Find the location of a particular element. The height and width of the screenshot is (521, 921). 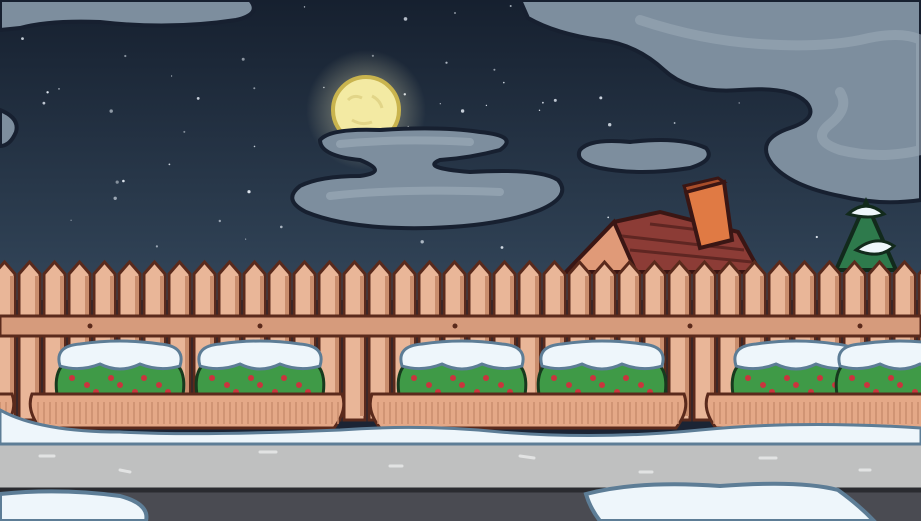

snow-pile-right is located at coordinates (730, 501).